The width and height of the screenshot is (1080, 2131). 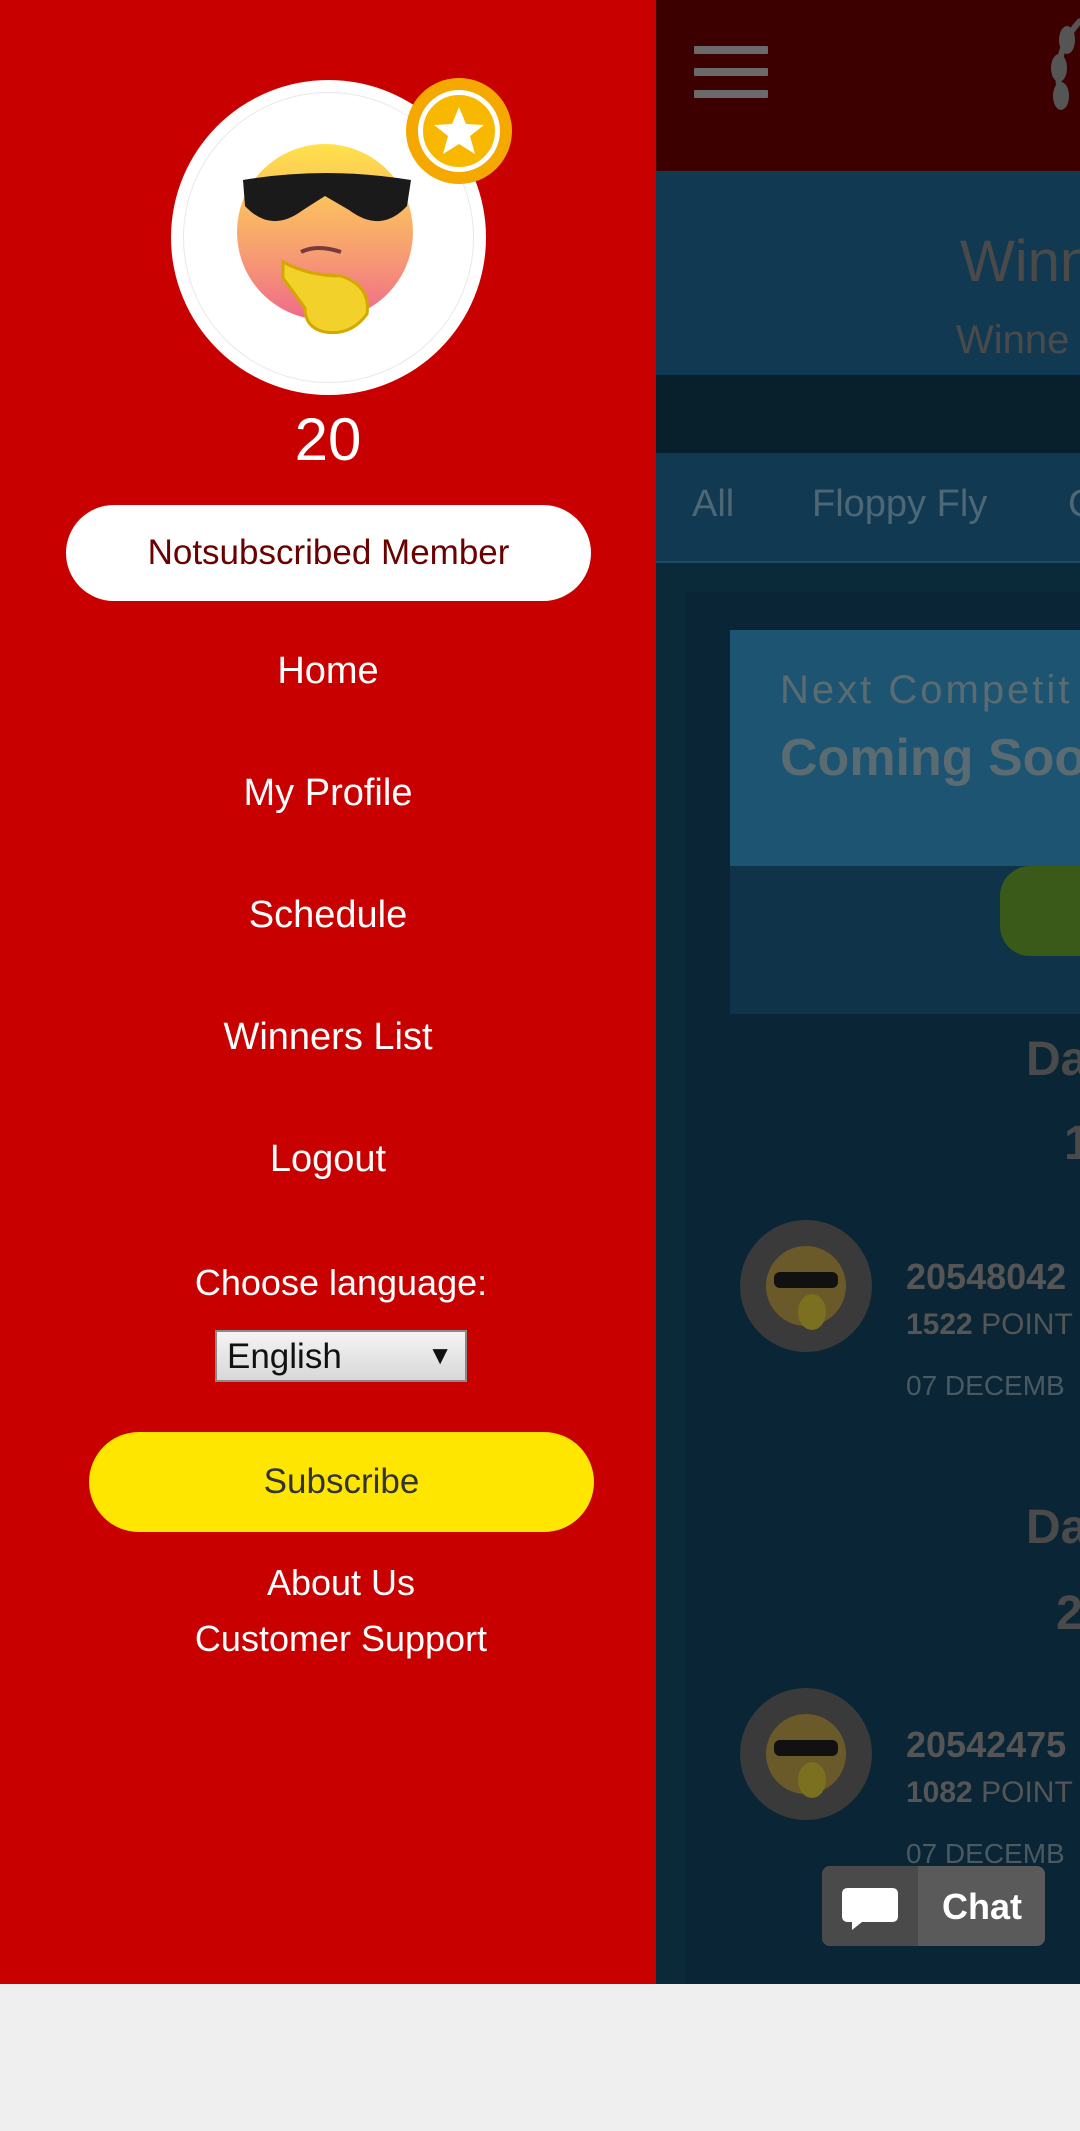 What do you see at coordinates (1072, 1143) in the screenshot?
I see `day-subheading: 1` at bounding box center [1072, 1143].